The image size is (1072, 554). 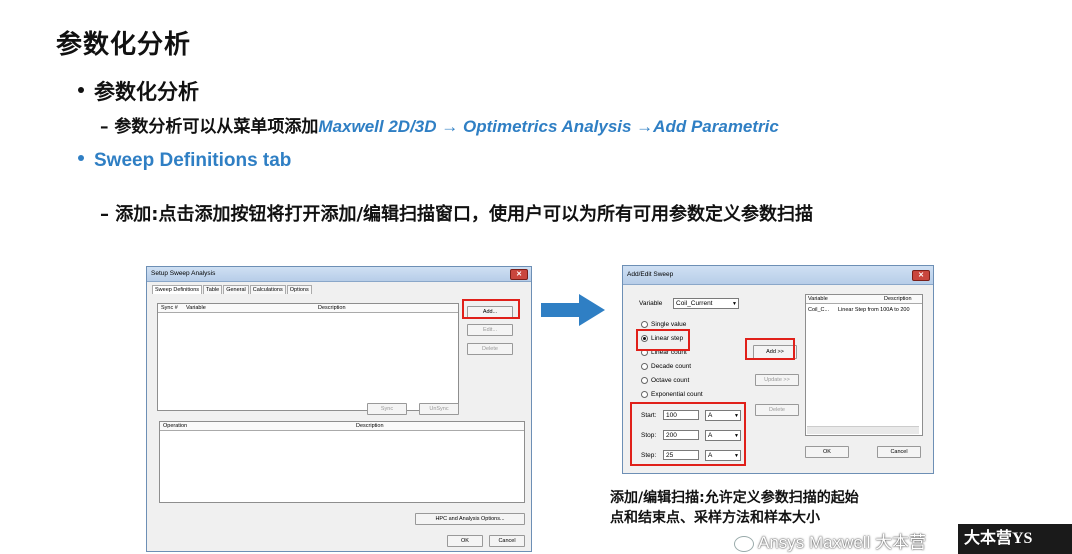 What do you see at coordinates (175, 426) in the screenshot?
I see `col-operation: Operation` at bounding box center [175, 426].